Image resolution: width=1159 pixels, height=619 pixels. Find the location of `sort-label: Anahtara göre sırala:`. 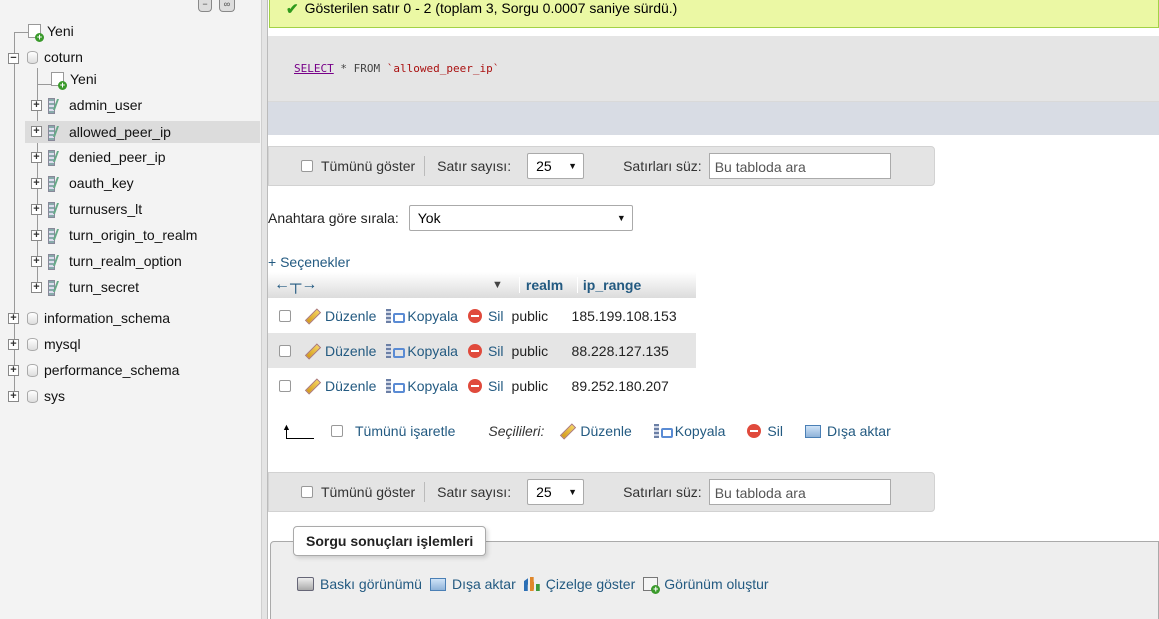

sort-label: Anahtara göre sırala: is located at coordinates (333, 217).